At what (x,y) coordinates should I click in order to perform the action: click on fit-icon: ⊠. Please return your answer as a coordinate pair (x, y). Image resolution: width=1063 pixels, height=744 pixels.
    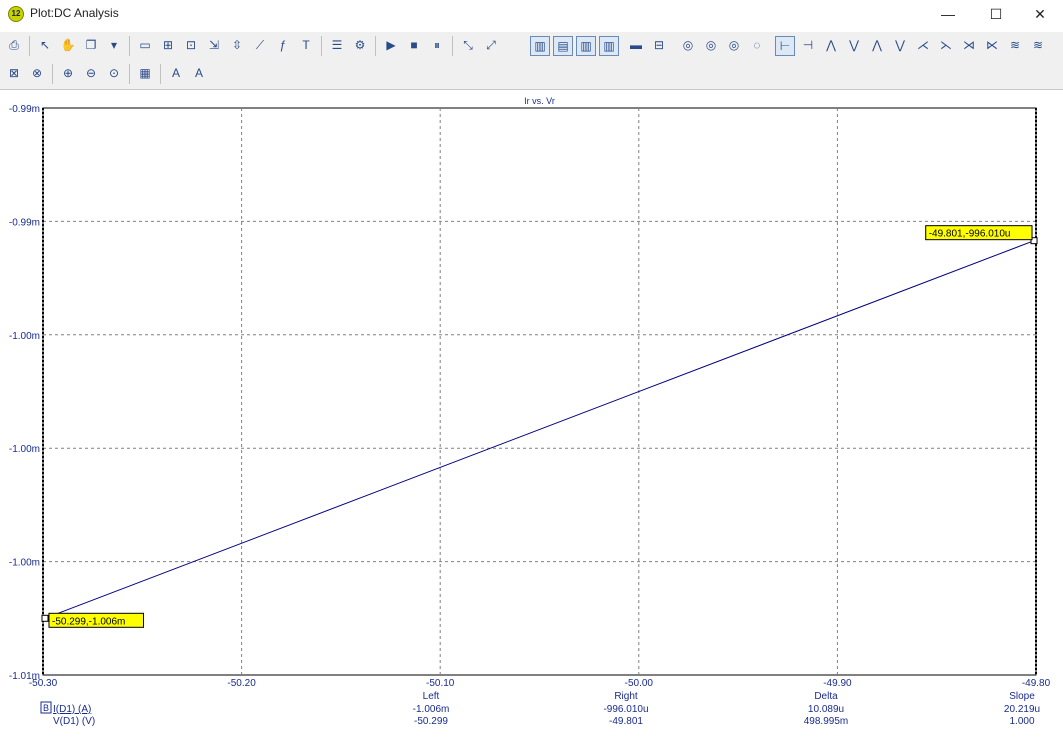
    Looking at the image, I should click on (14, 74).